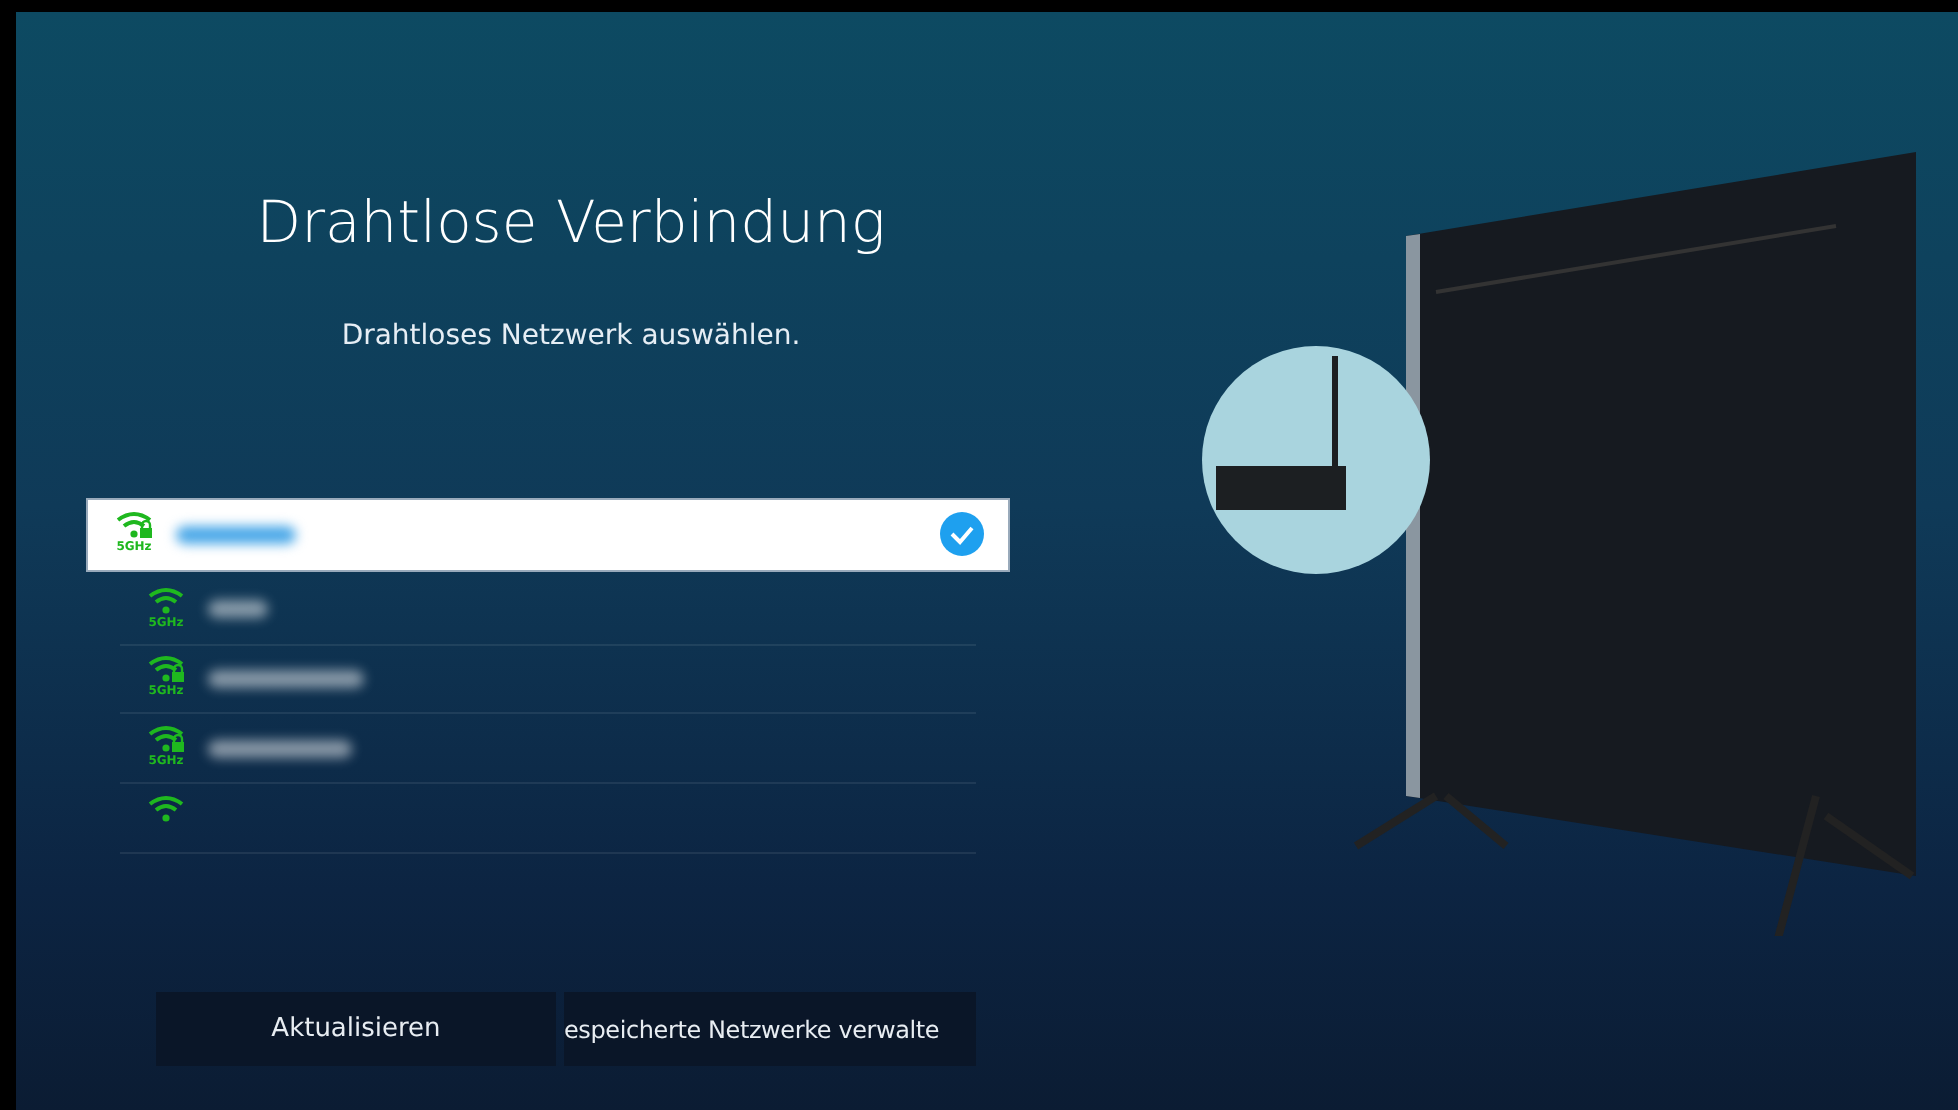 This screenshot has height=1110, width=1958. I want to click on screen-title: Drahtlose Verbindung, so click(571, 222).